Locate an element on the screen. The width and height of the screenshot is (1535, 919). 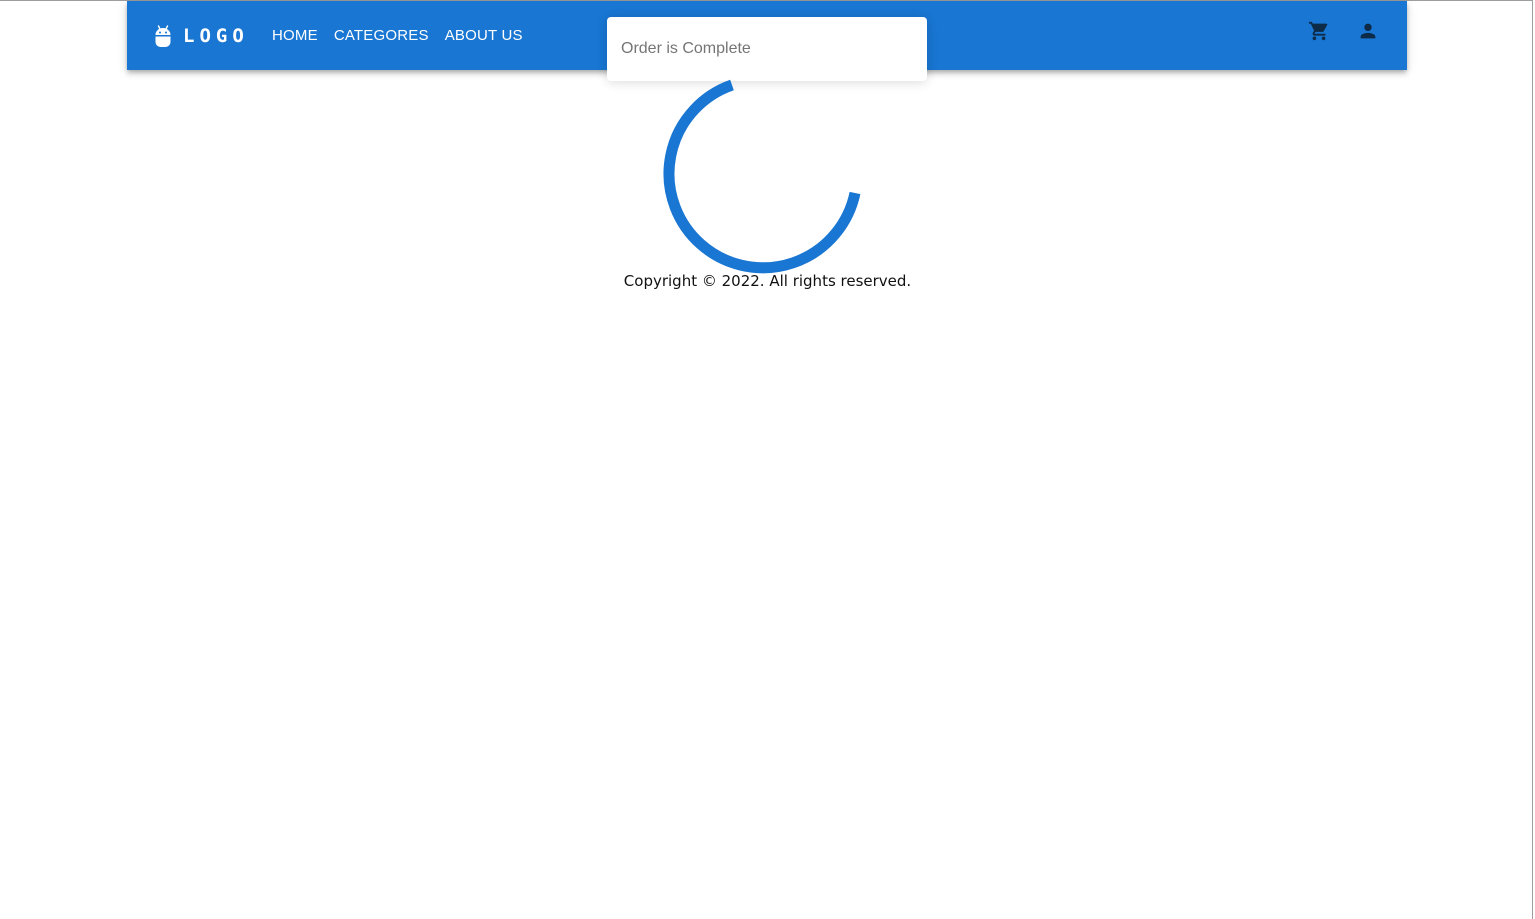
android-icon is located at coordinates (163, 35).